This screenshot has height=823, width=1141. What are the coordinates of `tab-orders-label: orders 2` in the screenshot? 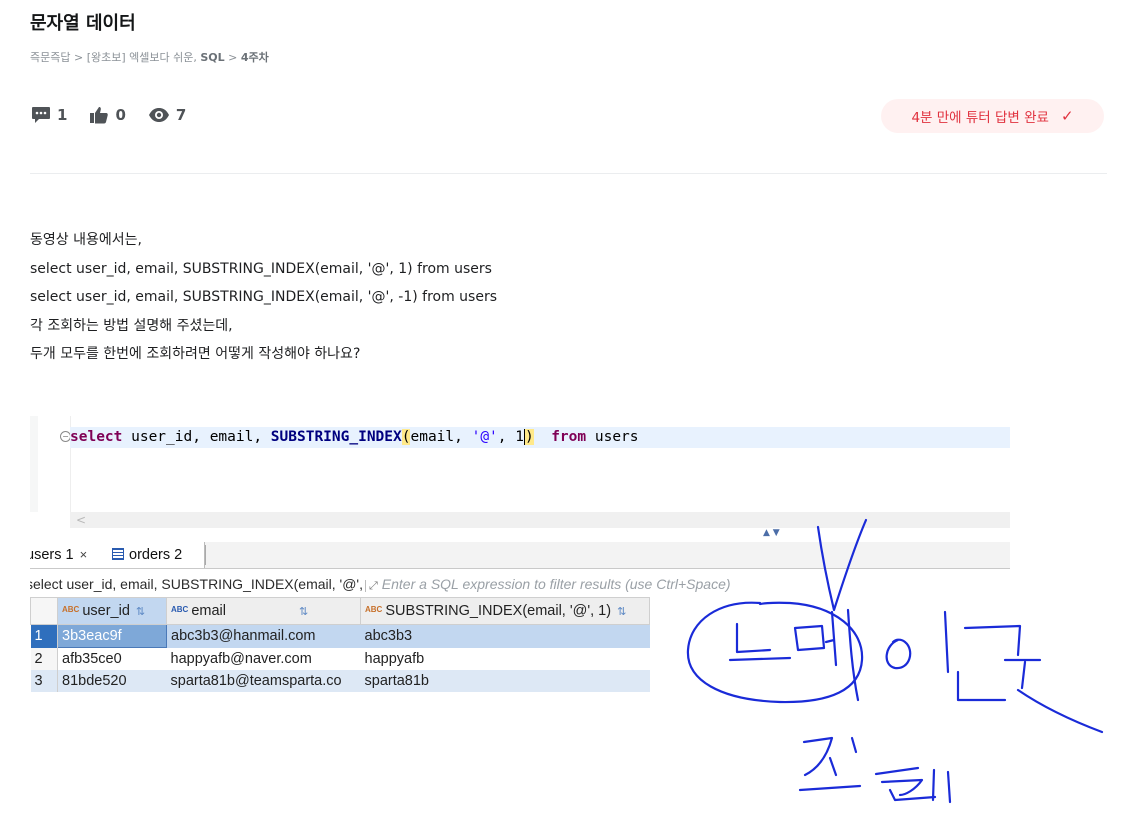 It's located at (156, 555).